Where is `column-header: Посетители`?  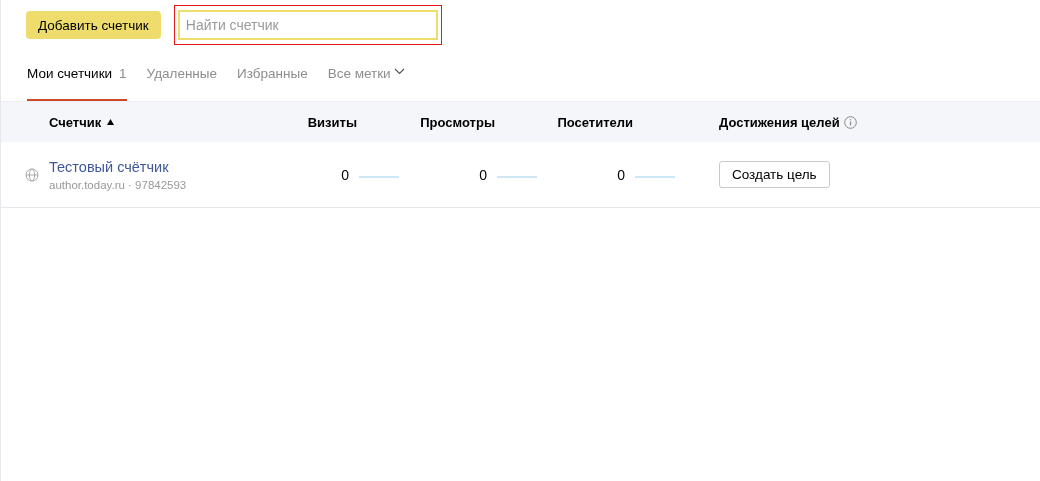 column-header: Посетители is located at coordinates (606, 122).